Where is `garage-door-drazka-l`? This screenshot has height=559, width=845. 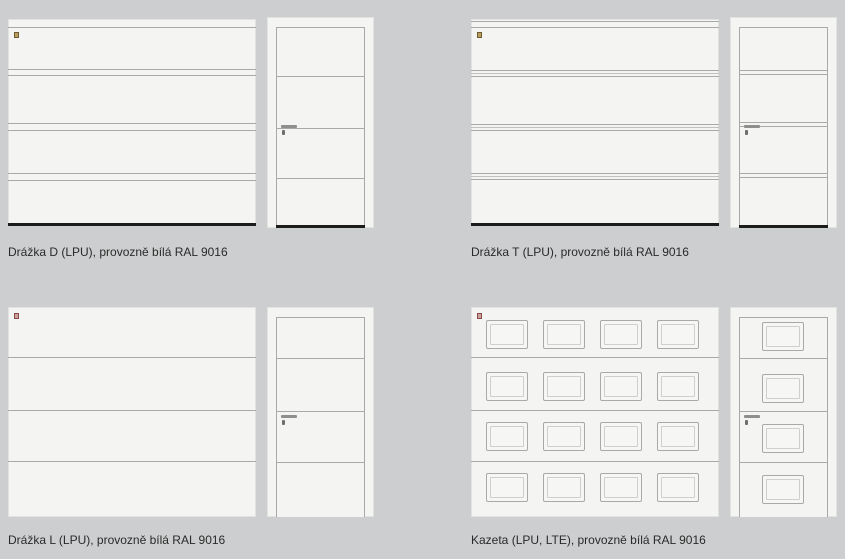
garage-door-drazka-l is located at coordinates (132, 412).